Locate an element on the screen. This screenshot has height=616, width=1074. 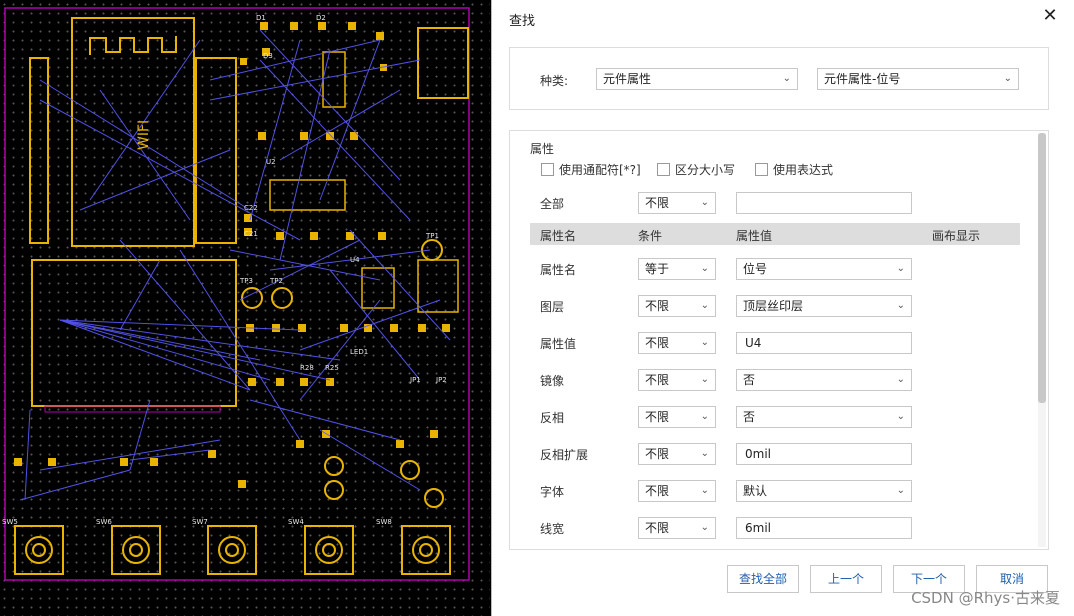
type-section: 种类: 元件属性 ⌄ 元件属性-位号 ⌄ is located at coordinates (779, 78).